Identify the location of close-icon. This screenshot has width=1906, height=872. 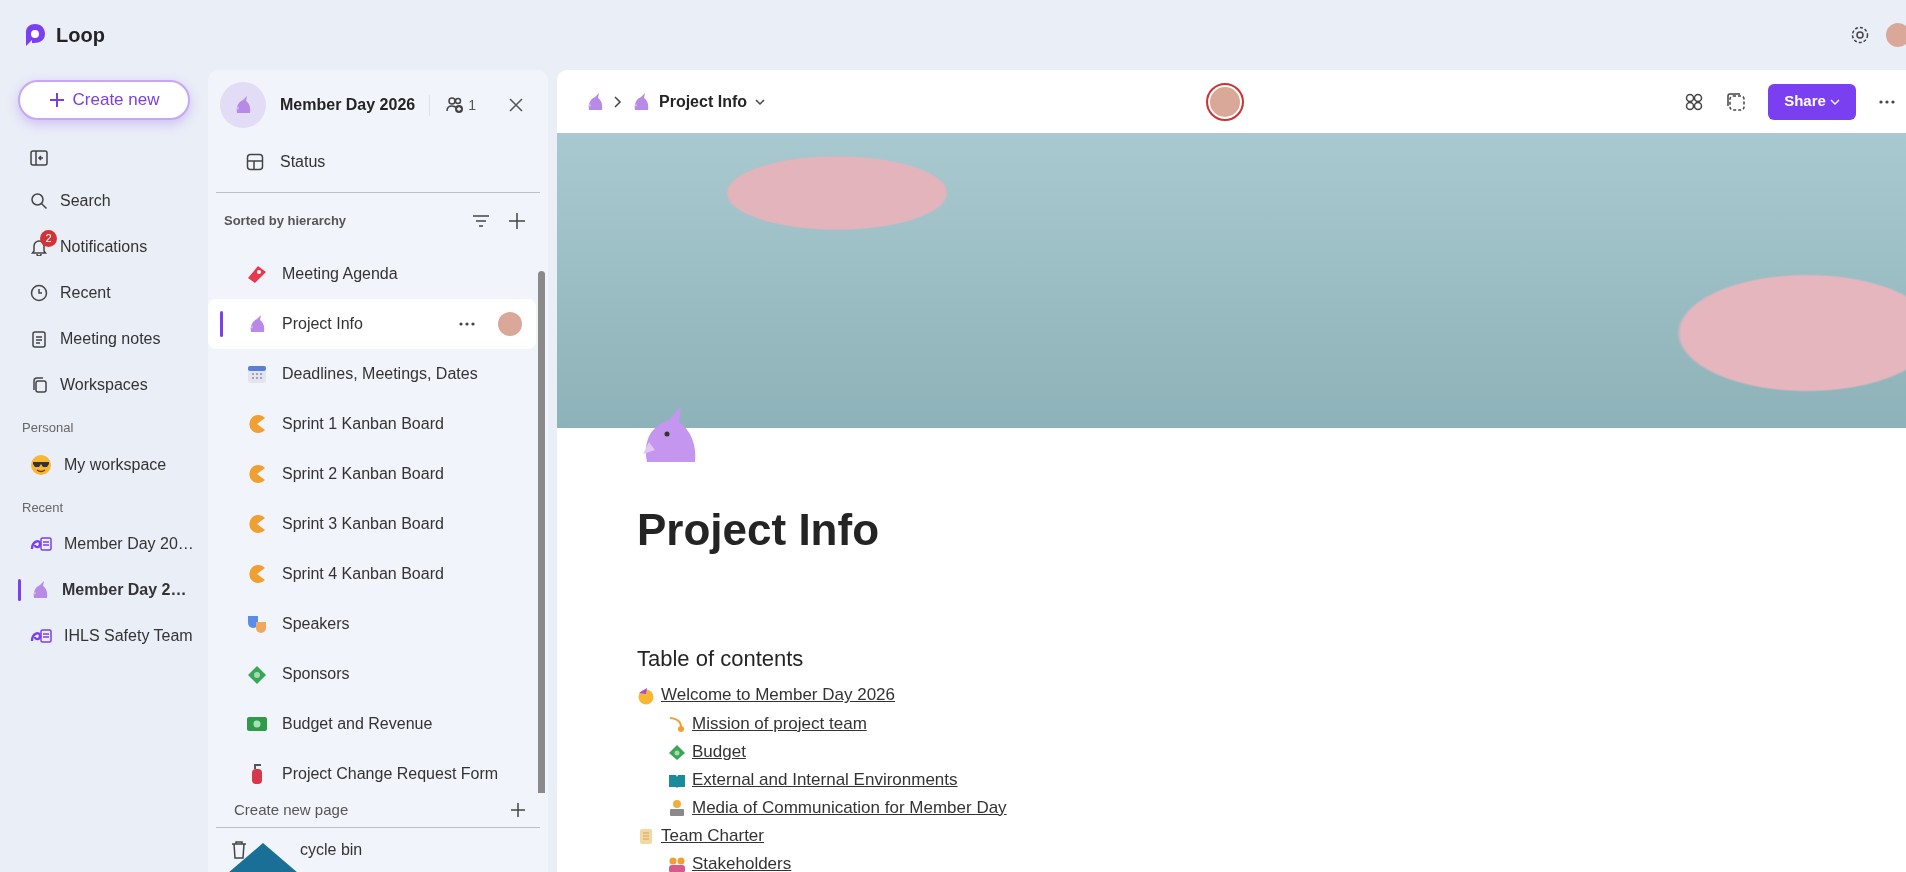
(516, 105).